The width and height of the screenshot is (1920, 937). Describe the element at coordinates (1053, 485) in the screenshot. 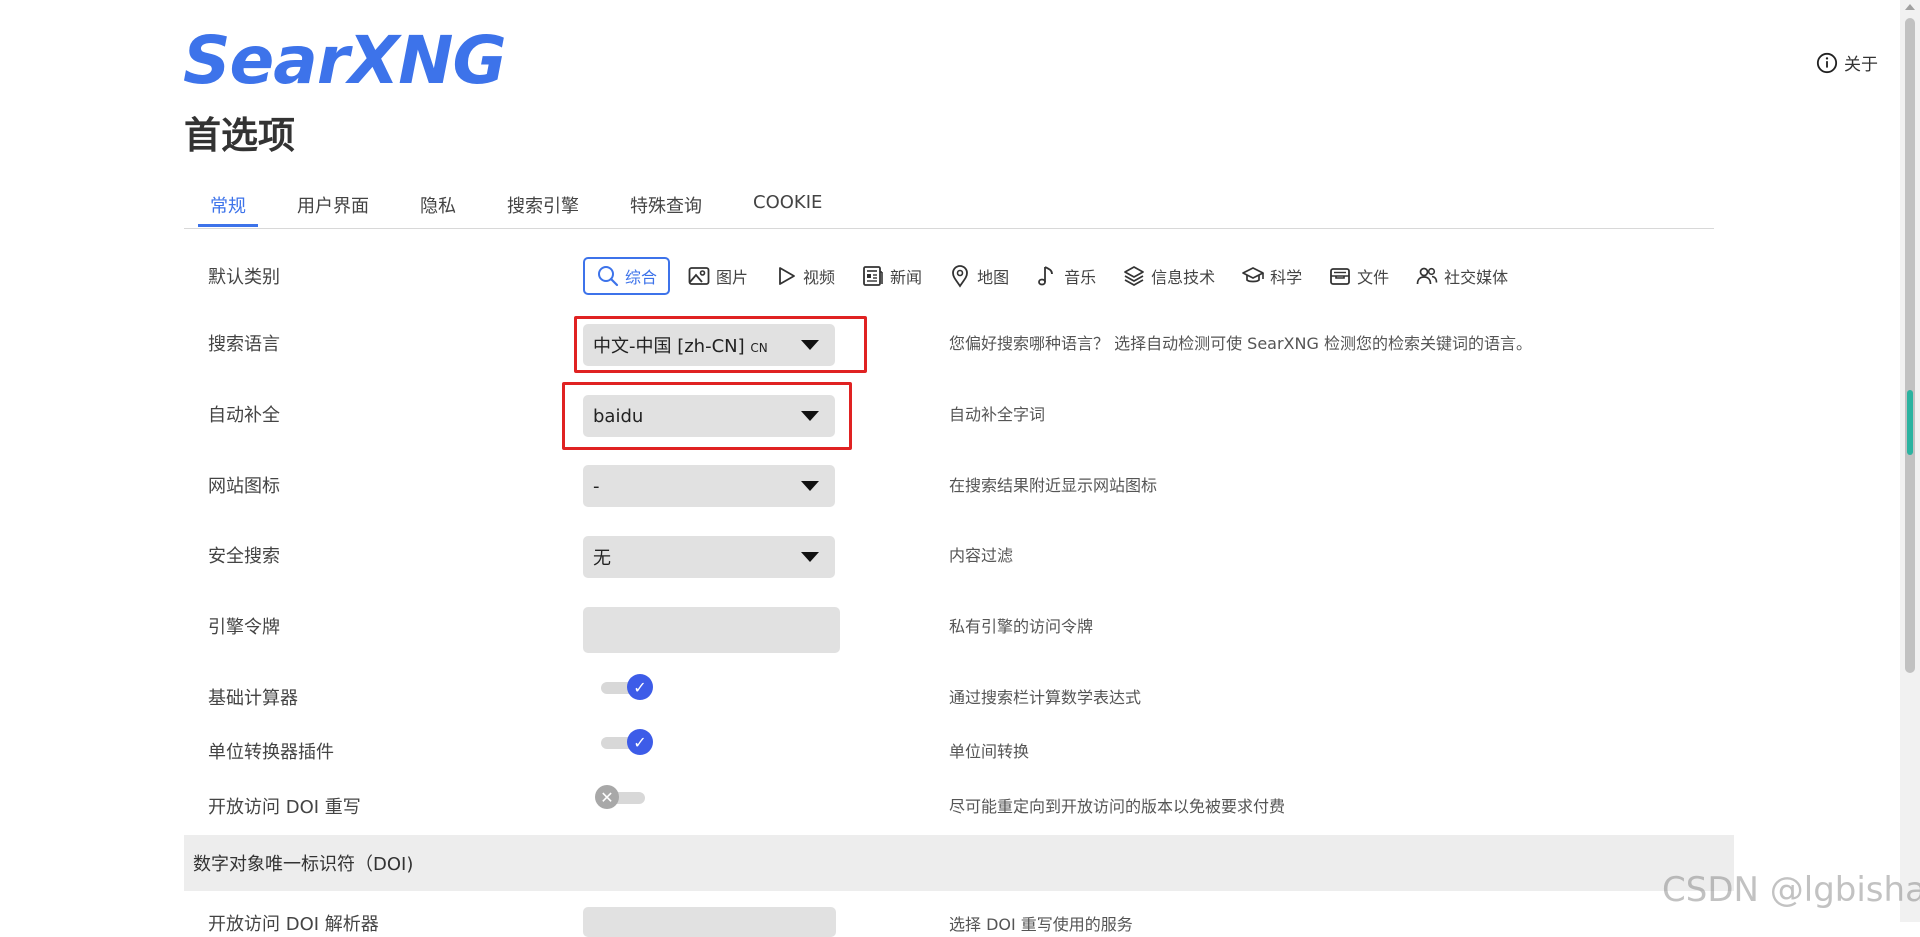

I see `favicon-help: 在搜索结果附近显示网站图标` at that location.